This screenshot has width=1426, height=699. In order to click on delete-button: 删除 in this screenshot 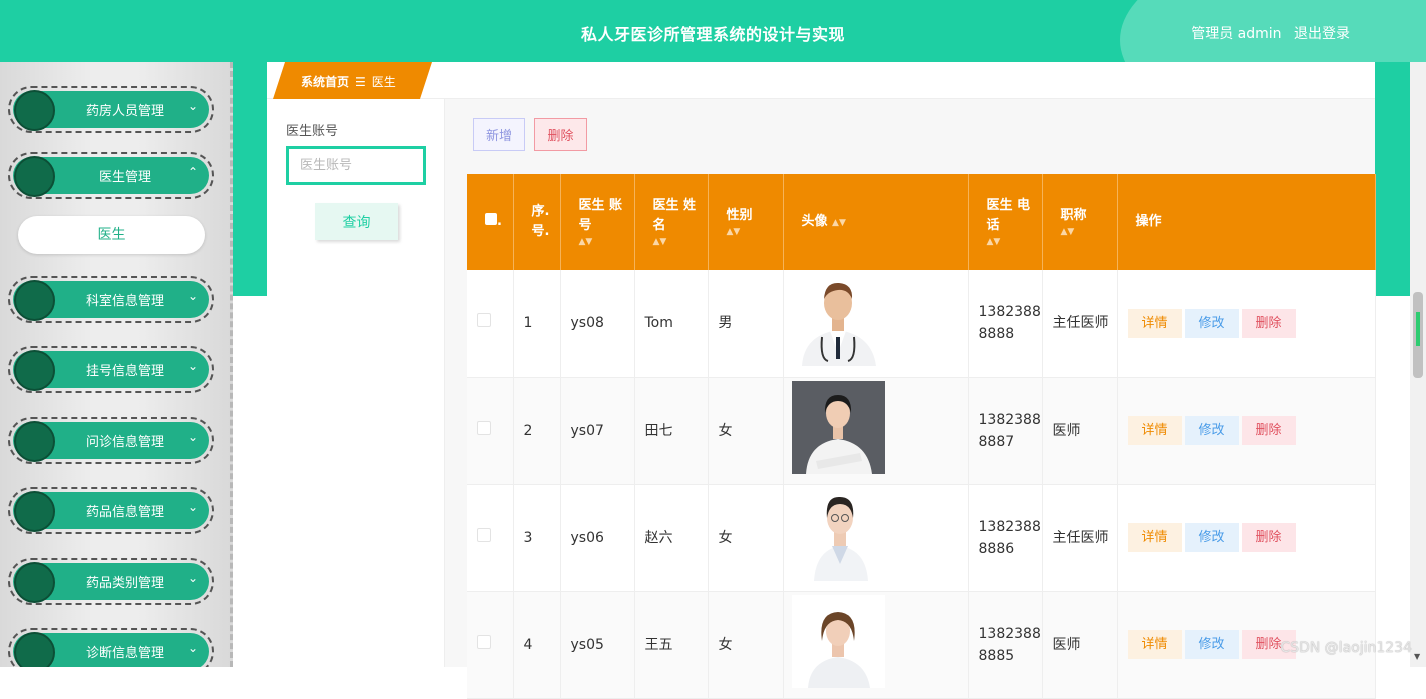, I will do `click(560, 134)`.